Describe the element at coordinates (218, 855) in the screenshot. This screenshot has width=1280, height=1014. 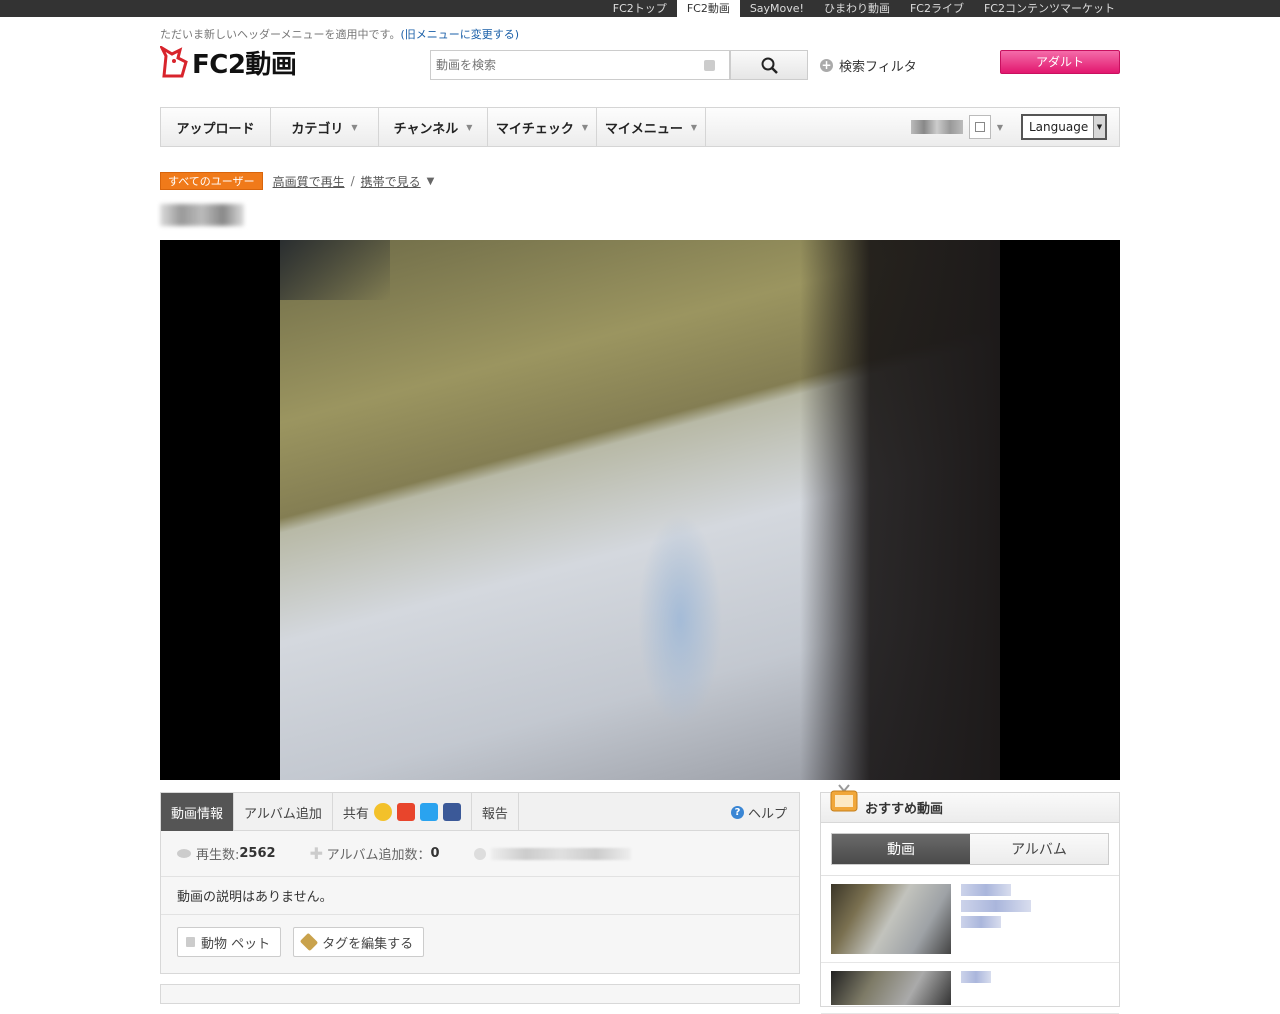
I see `play-count-label: 再生数:` at that location.